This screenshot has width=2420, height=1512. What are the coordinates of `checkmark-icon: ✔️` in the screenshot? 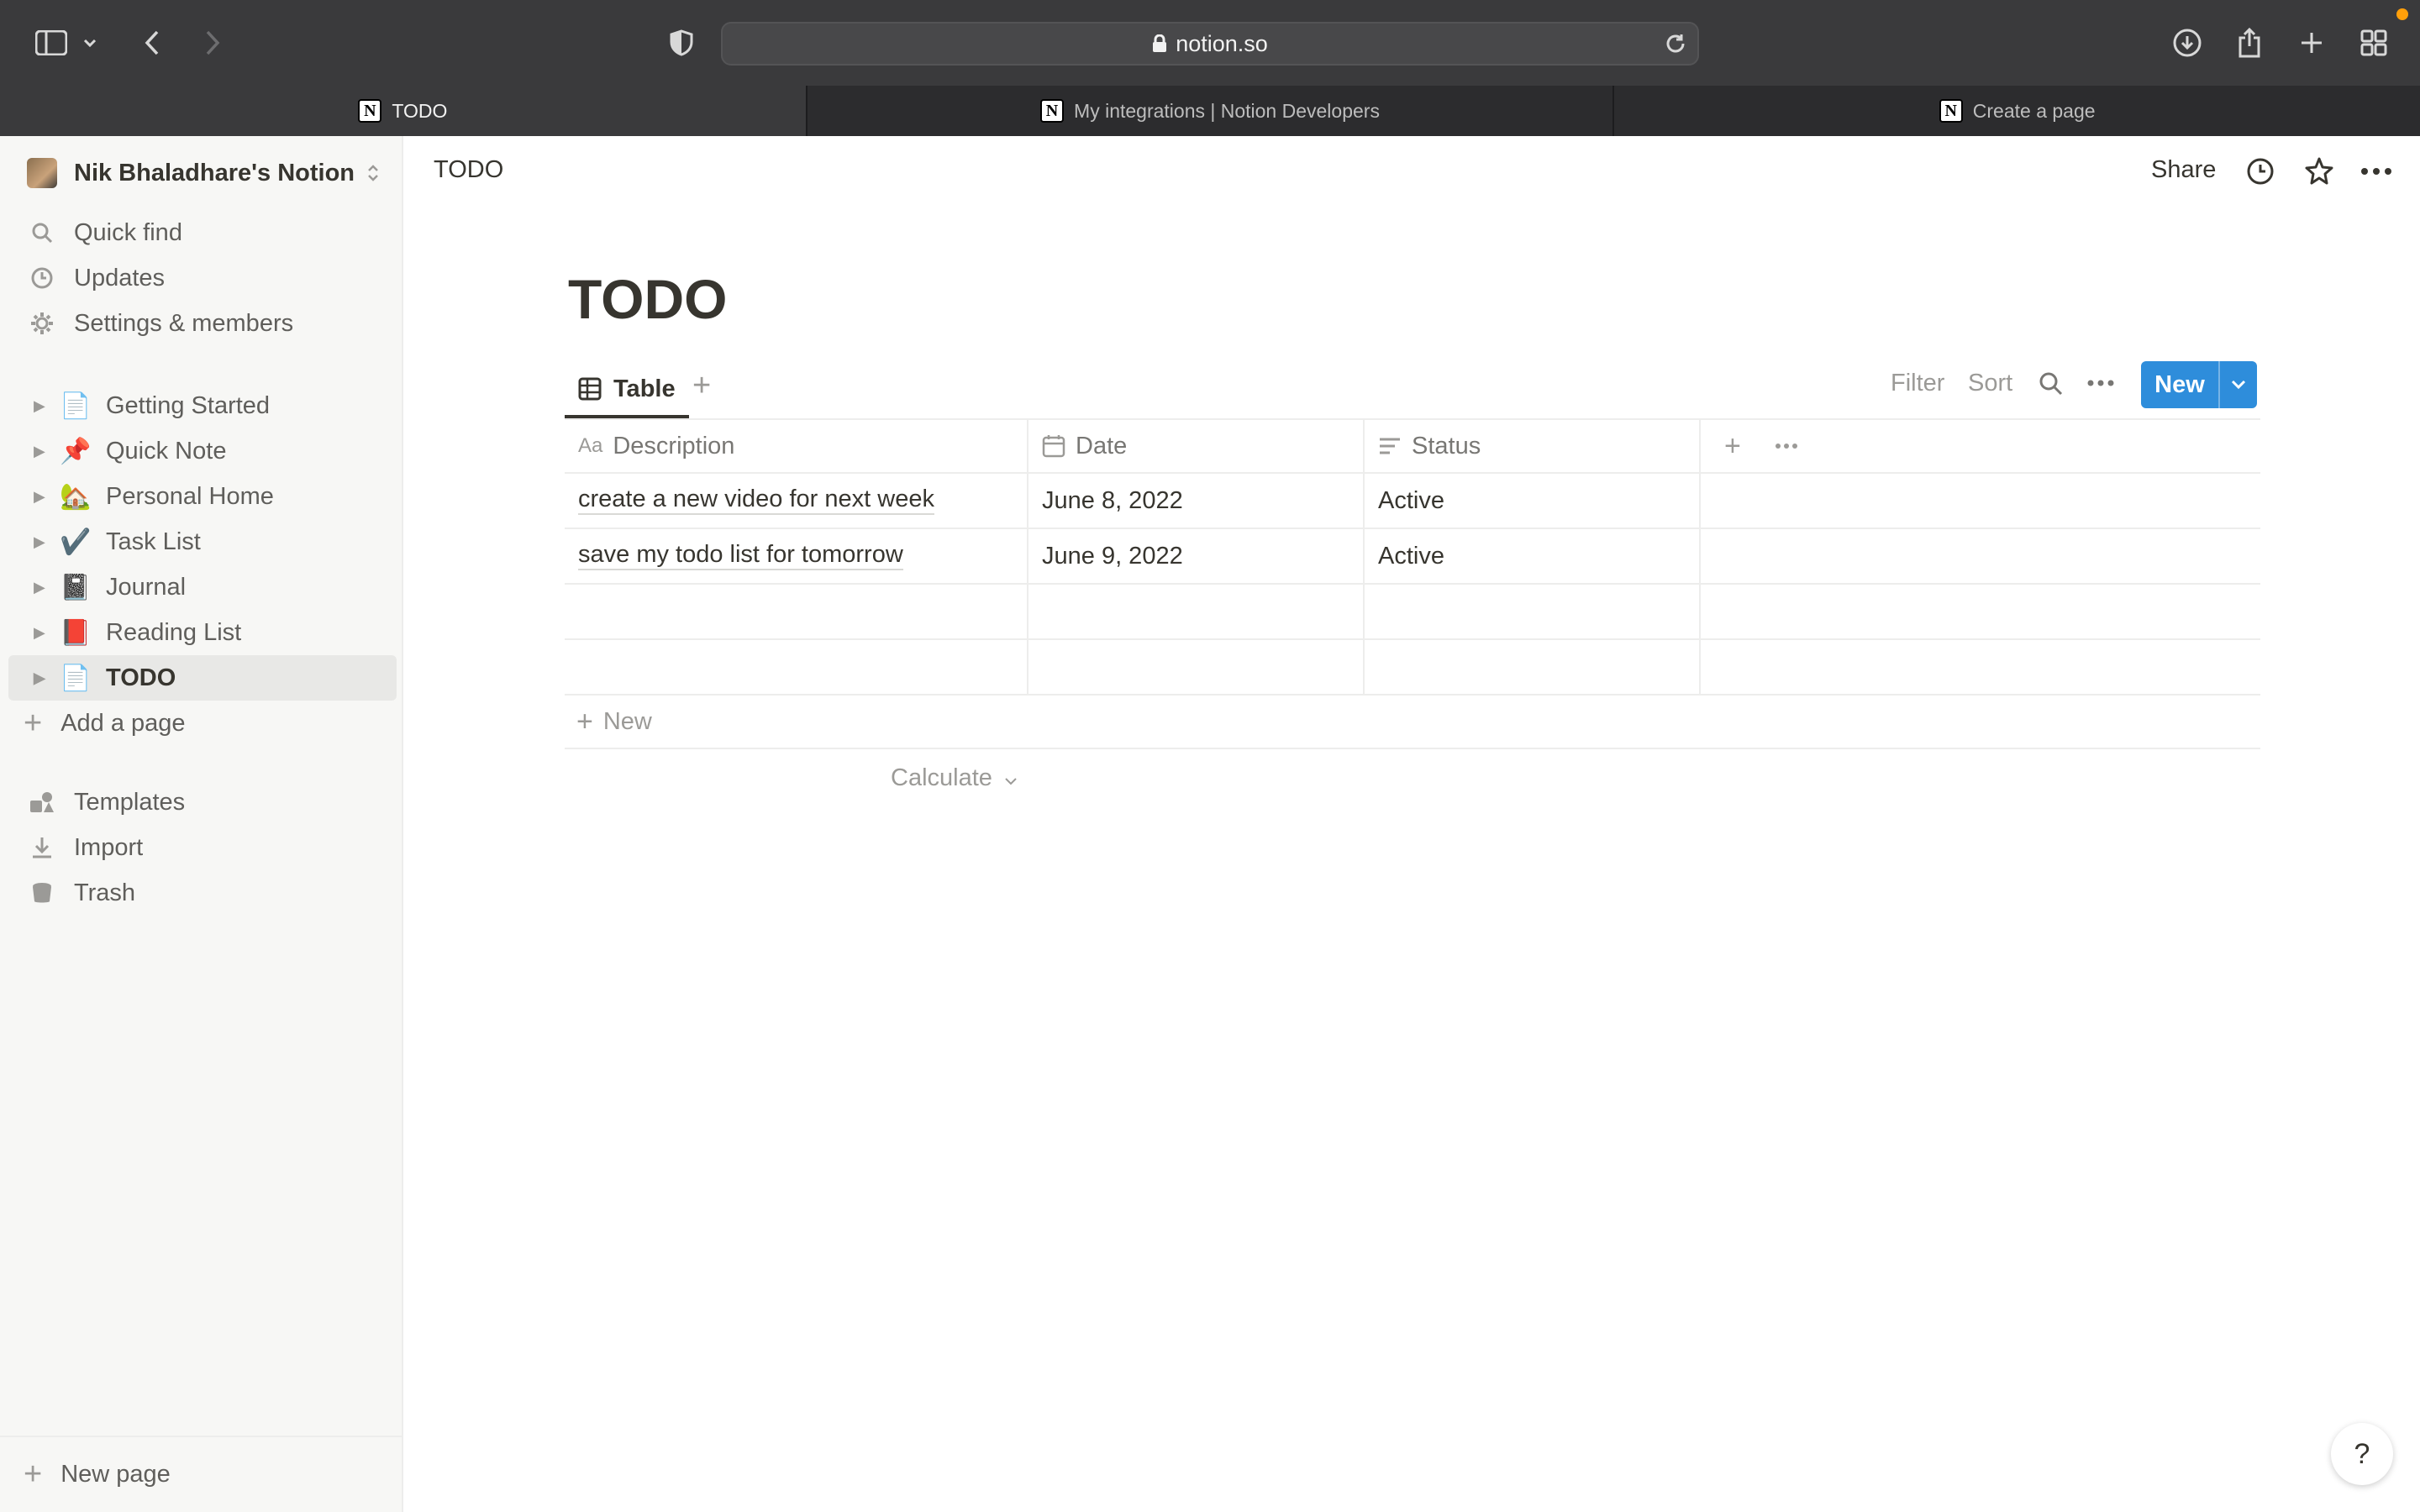 It's located at (76, 542).